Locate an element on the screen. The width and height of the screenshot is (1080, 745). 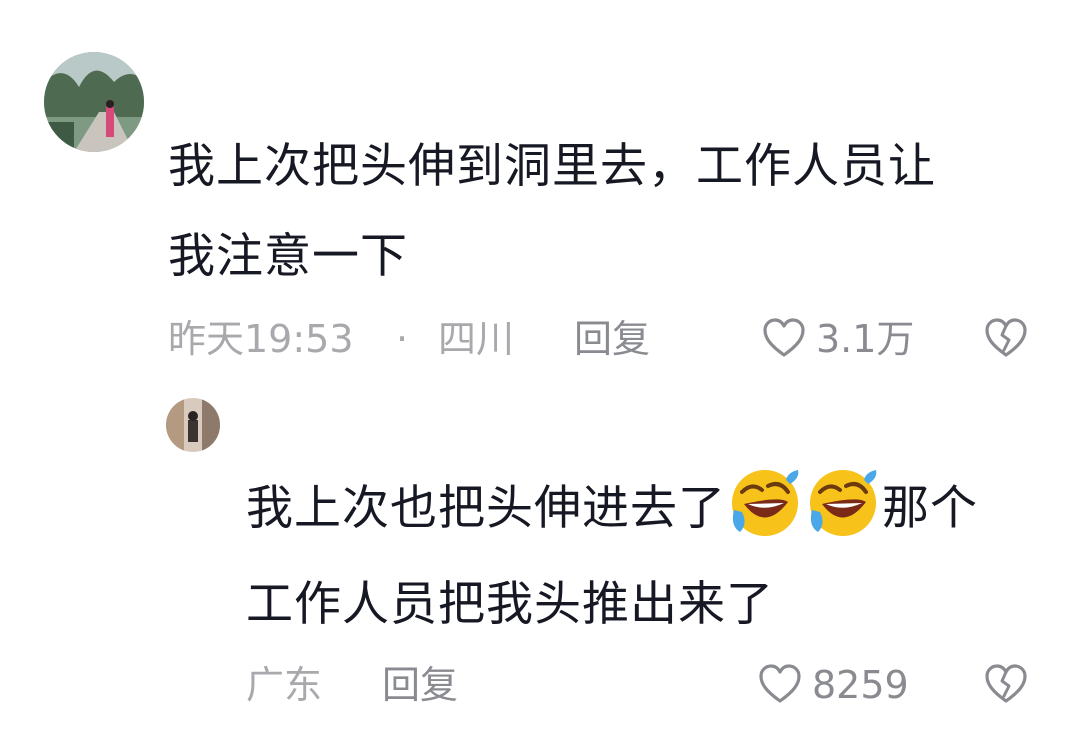
comment-2-text-part-a: 我上次也把头伸进去了 is located at coordinates (486, 508).